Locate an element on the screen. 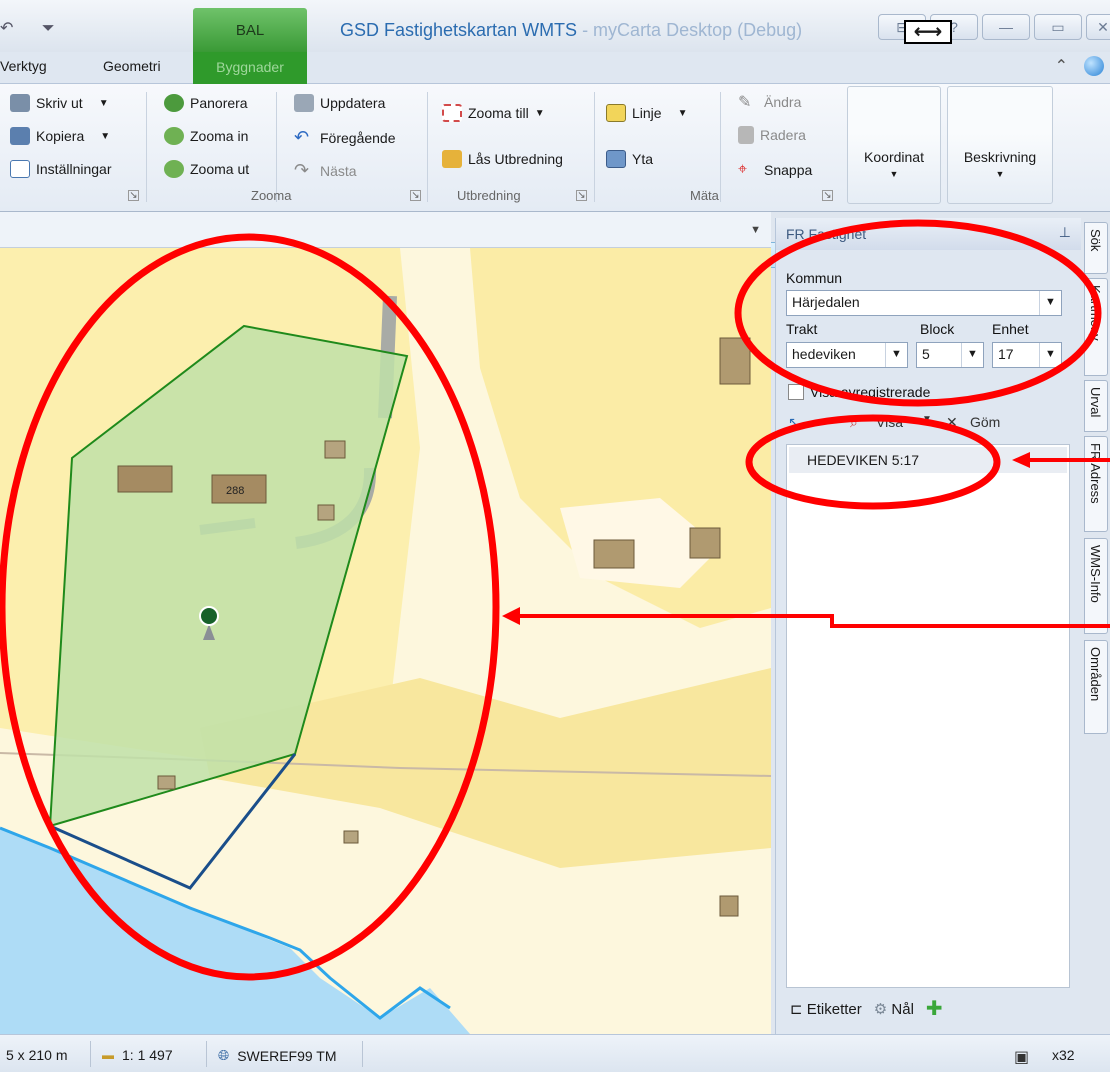 The width and height of the screenshot is (1110, 1072). tab-label: WMS-Info is located at coordinates (1095, 574).